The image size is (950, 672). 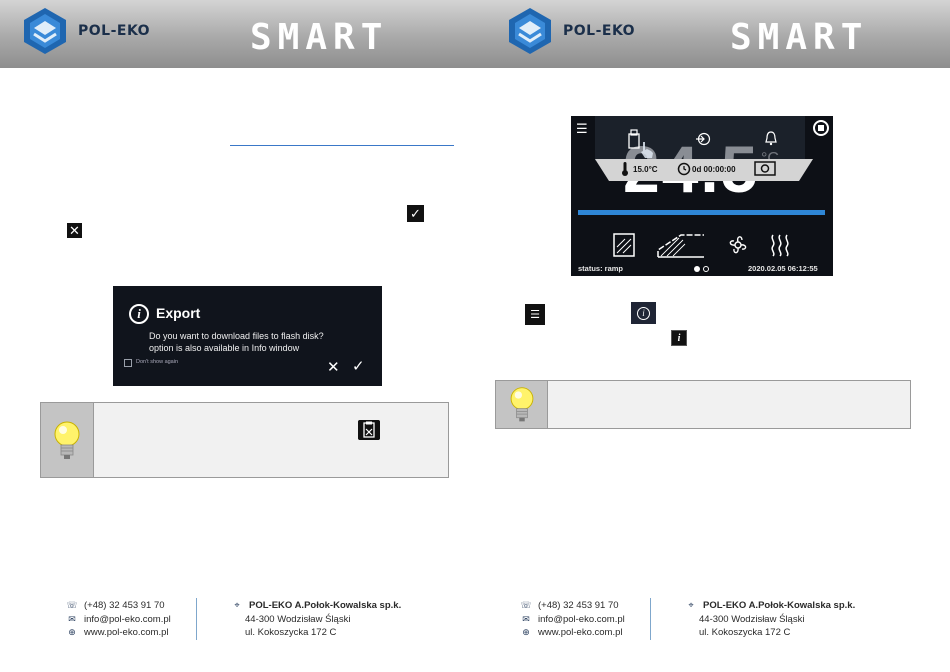 What do you see at coordinates (415, 213) in the screenshot?
I see `check-icon: ✓` at bounding box center [415, 213].